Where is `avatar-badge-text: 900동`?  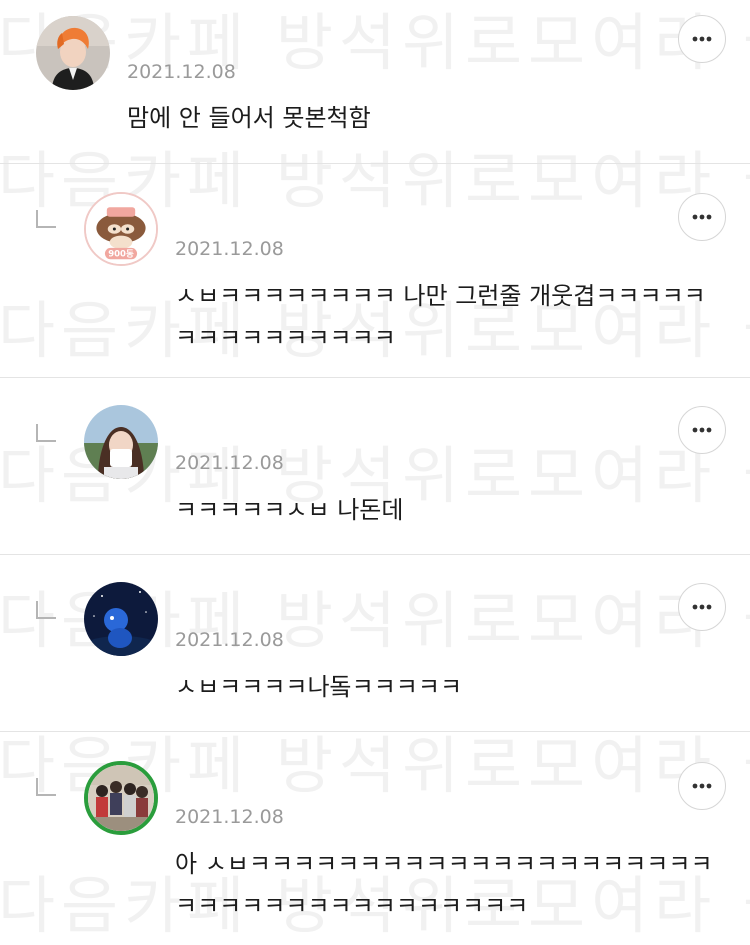 avatar-badge-text: 900동 is located at coordinates (121, 254).